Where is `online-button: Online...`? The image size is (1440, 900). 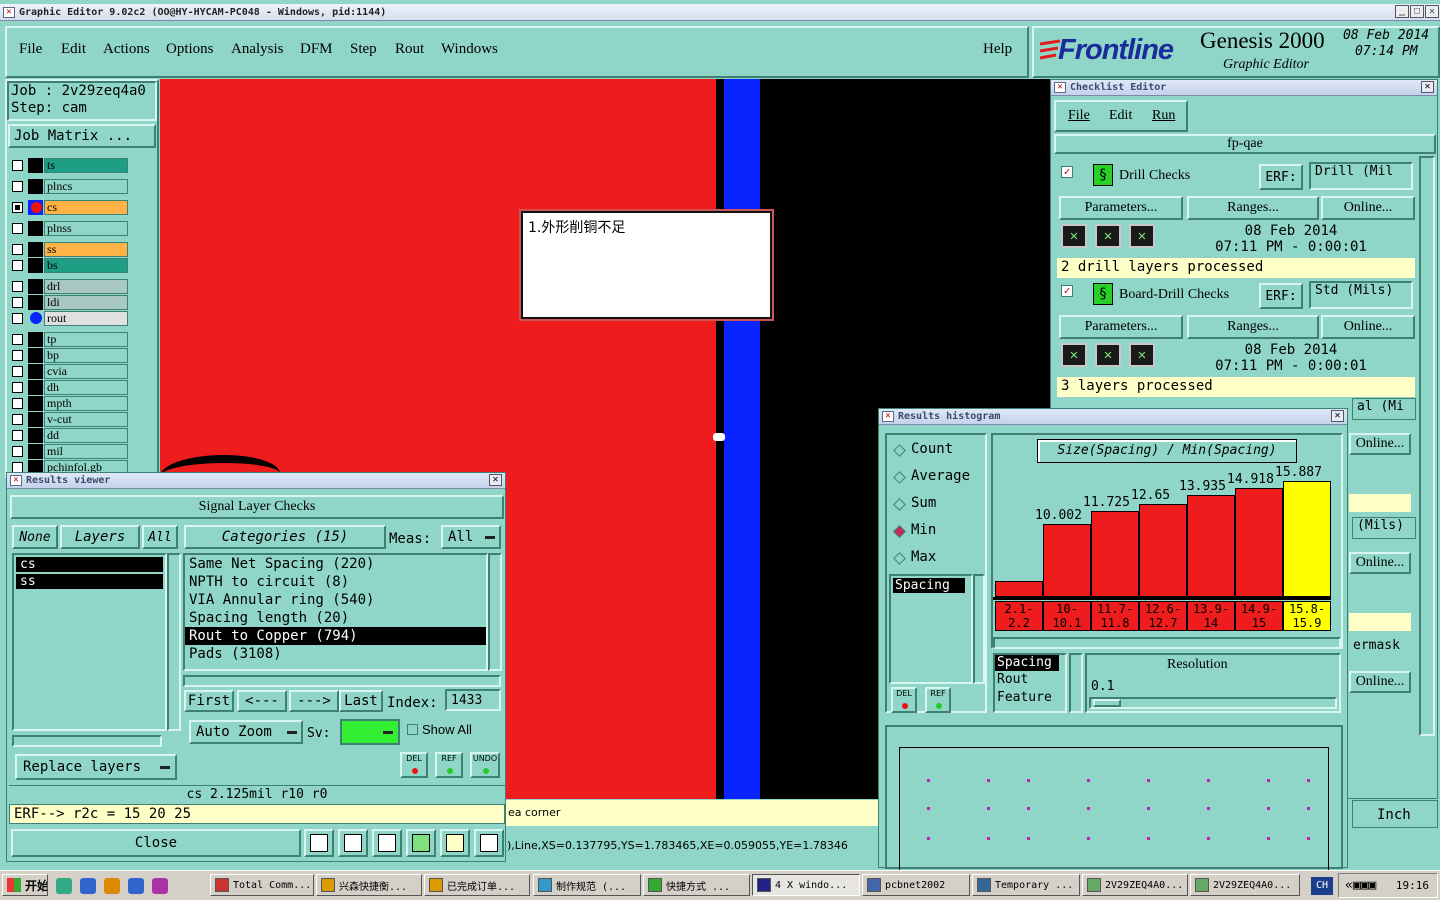 online-button: Online... is located at coordinates (1368, 208).